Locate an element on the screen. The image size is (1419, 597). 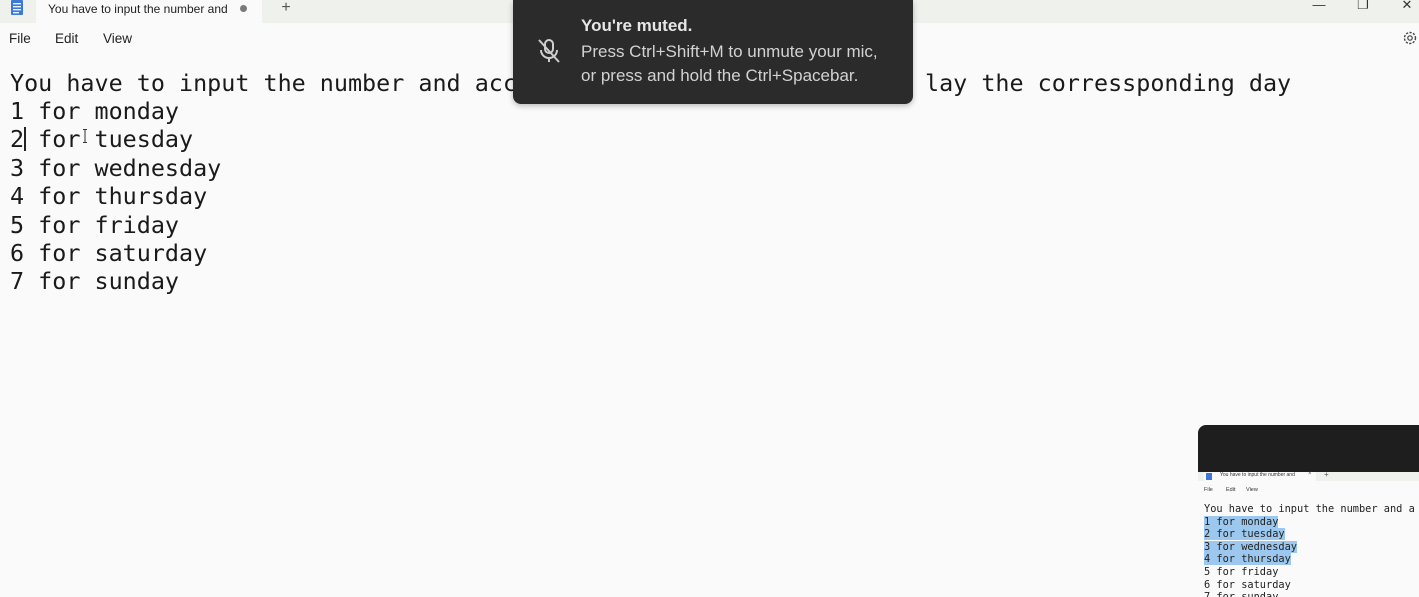
thumbnail-line-5: 4 for thursday is located at coordinates (1247, 559).